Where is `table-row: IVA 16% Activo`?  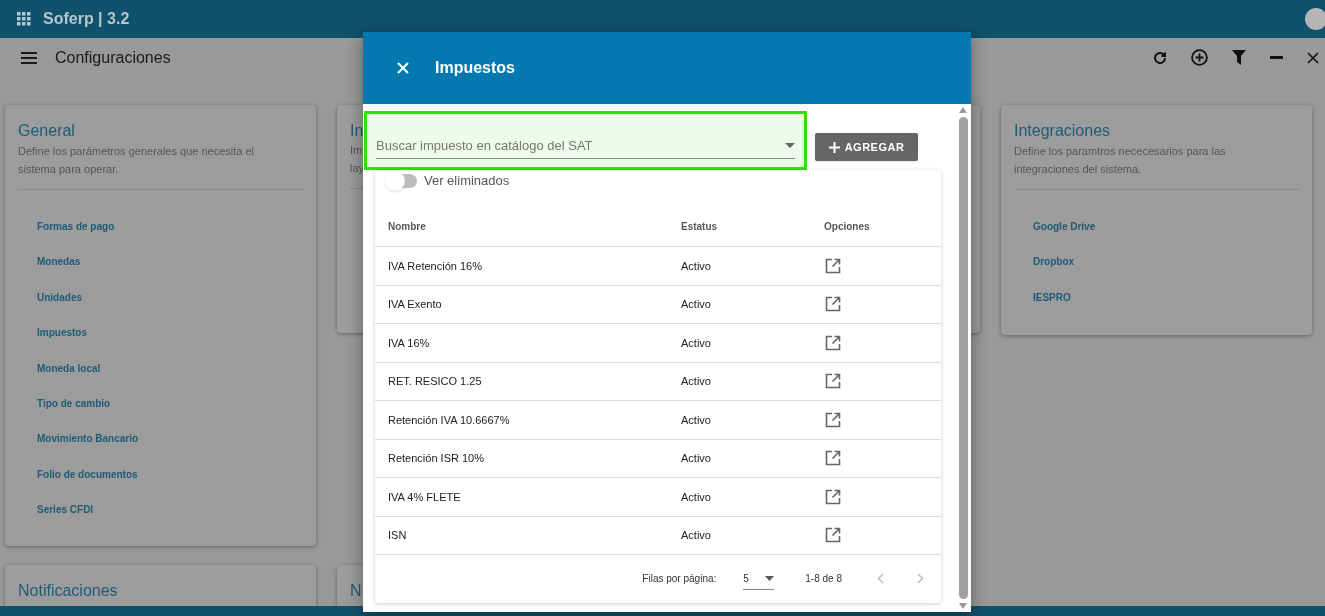 table-row: IVA 16% Activo is located at coordinates (658, 343).